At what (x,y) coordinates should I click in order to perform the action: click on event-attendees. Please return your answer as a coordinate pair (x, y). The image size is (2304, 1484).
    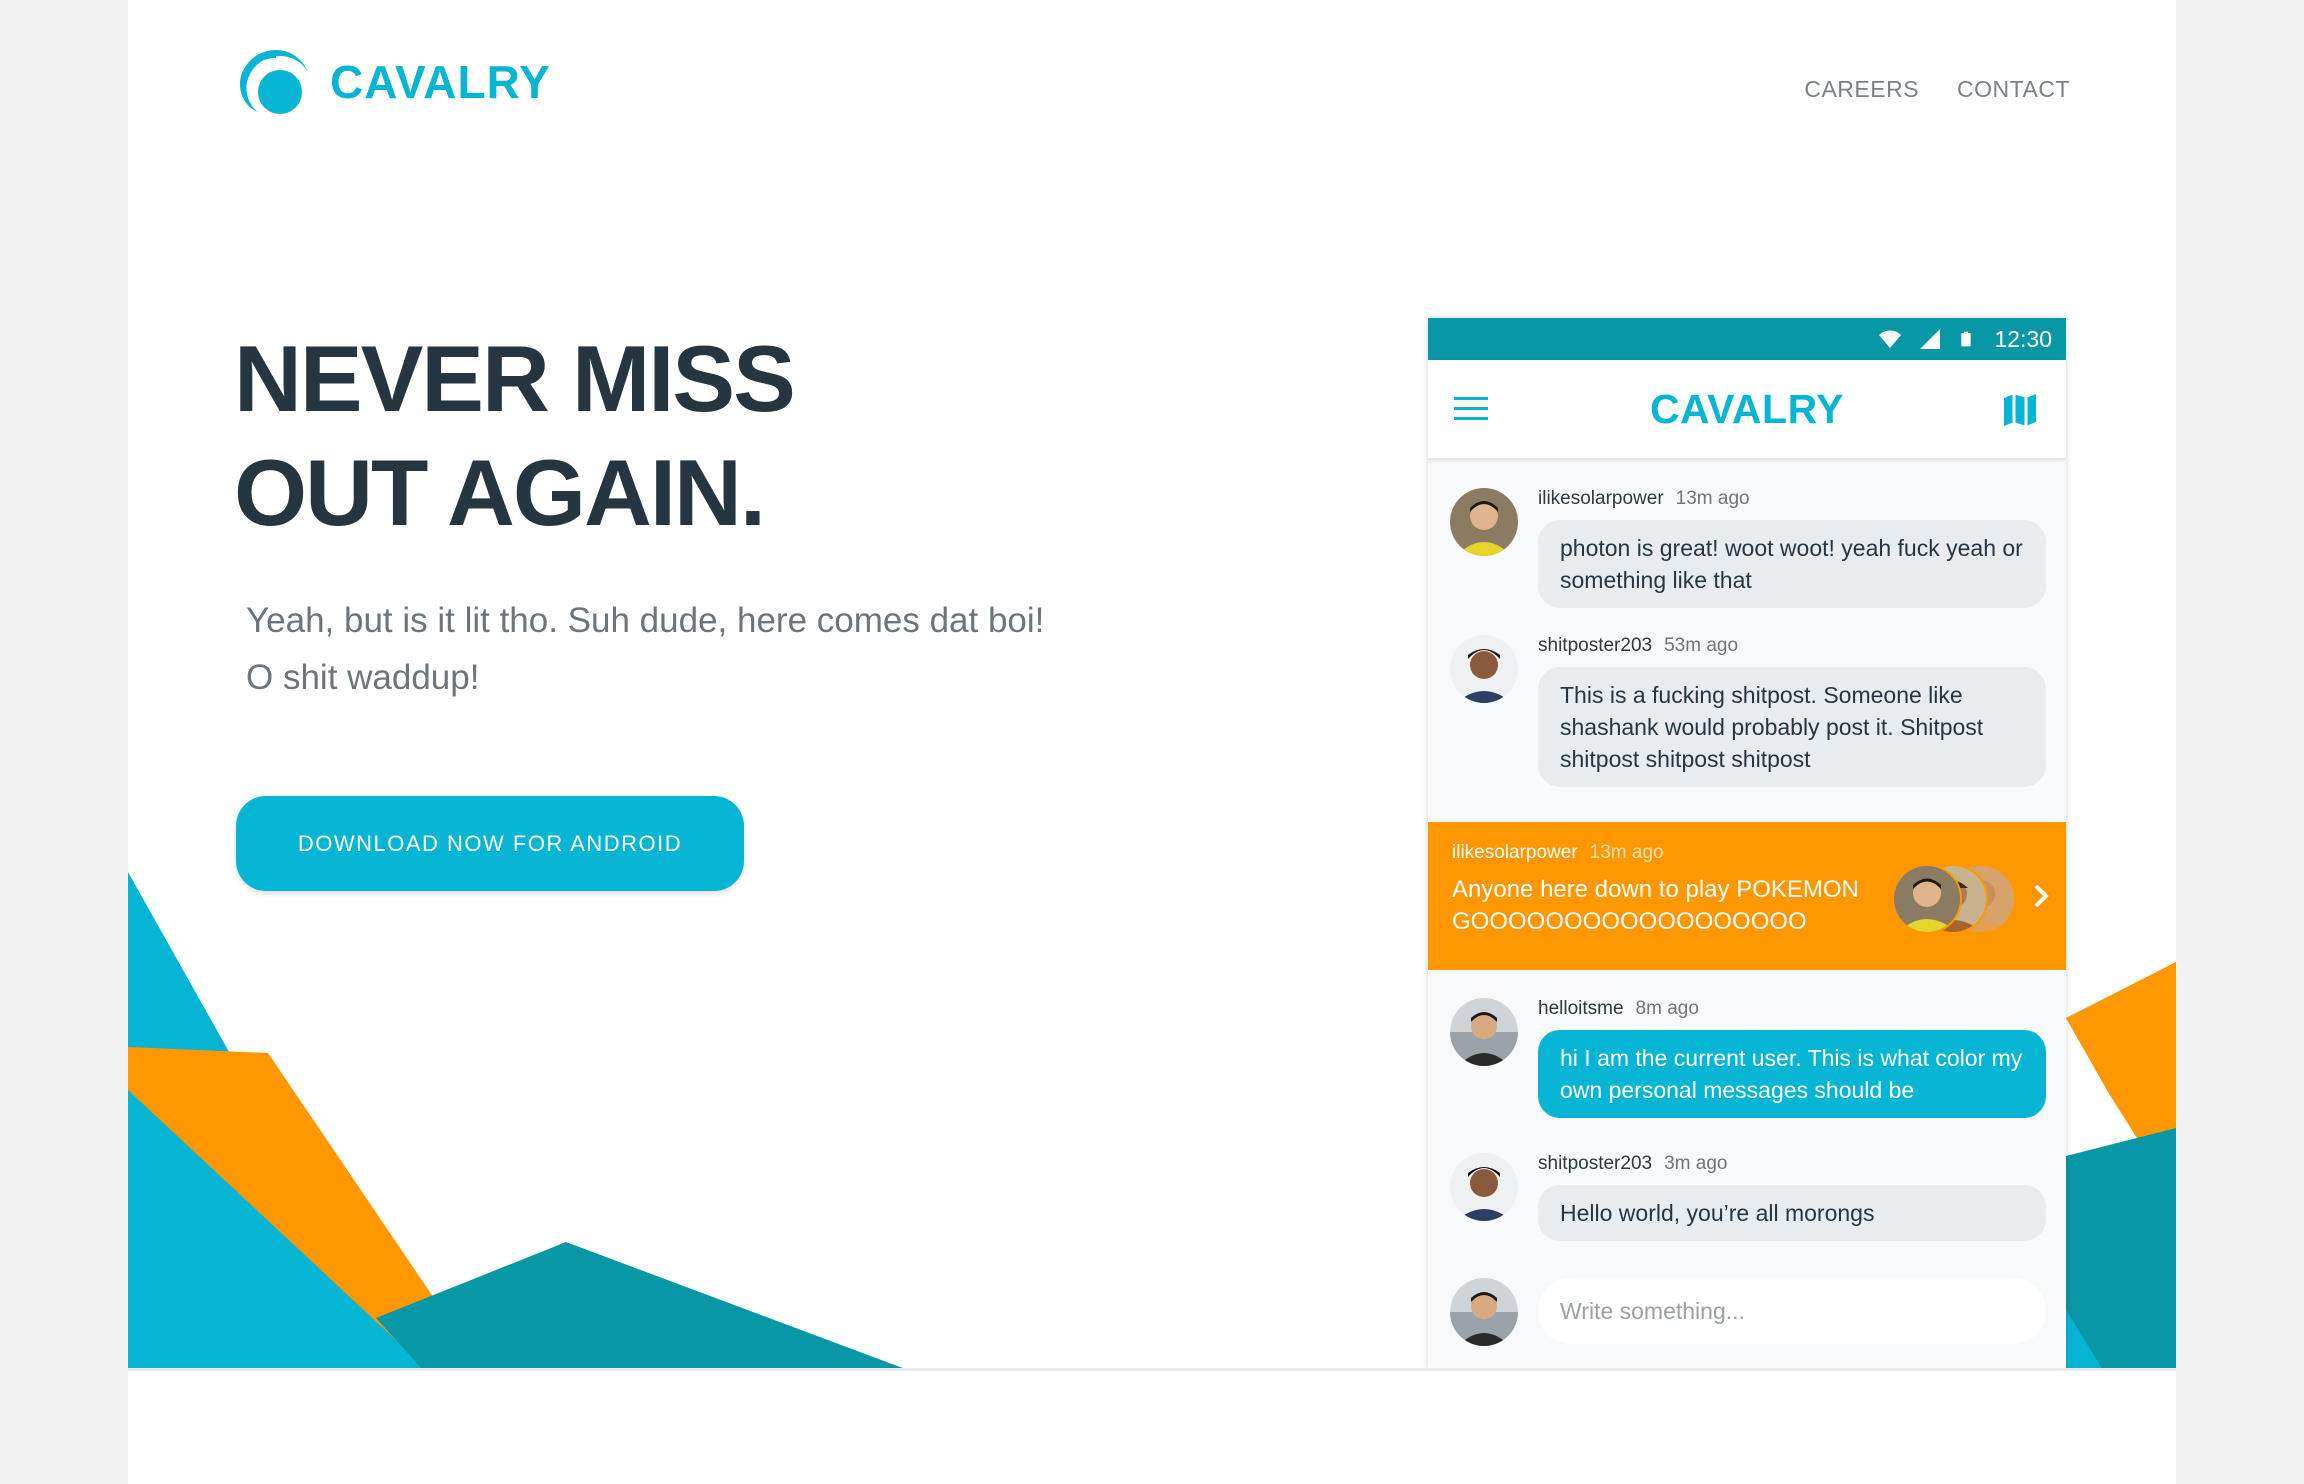
    Looking at the image, I should click on (1954, 899).